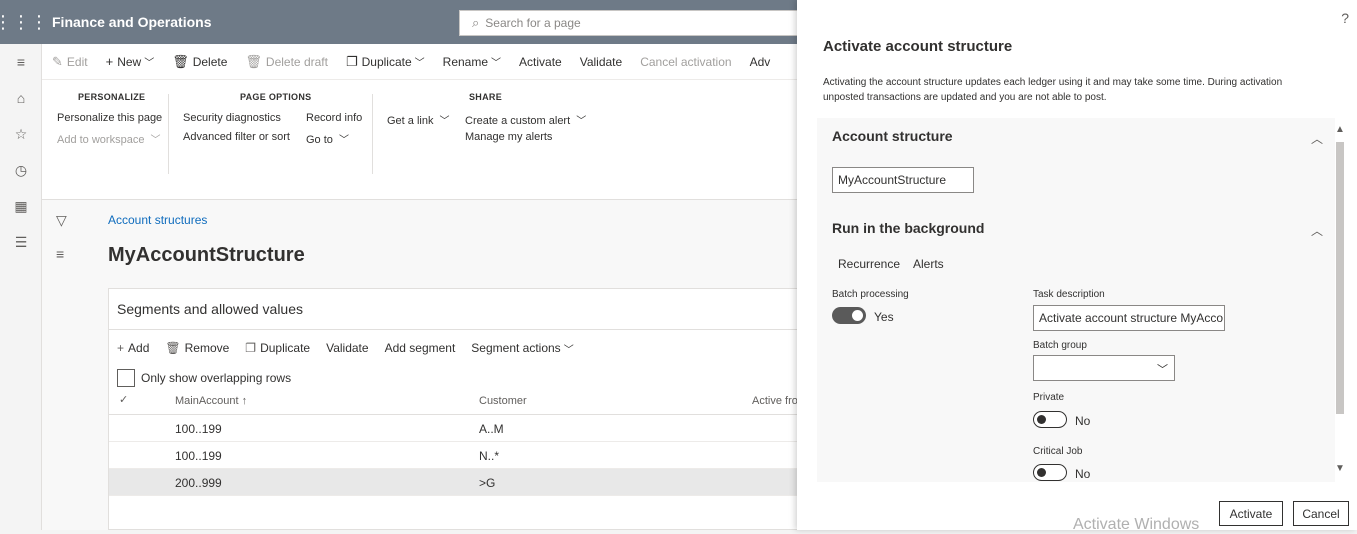 This screenshot has height=534, width=1357. What do you see at coordinates (206, 255) in the screenshot?
I see `page-title: MyAccountStructure` at bounding box center [206, 255].